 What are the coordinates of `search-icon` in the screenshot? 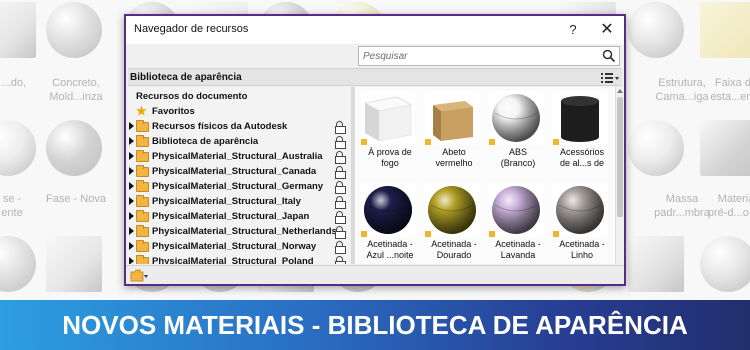 It's located at (609, 56).